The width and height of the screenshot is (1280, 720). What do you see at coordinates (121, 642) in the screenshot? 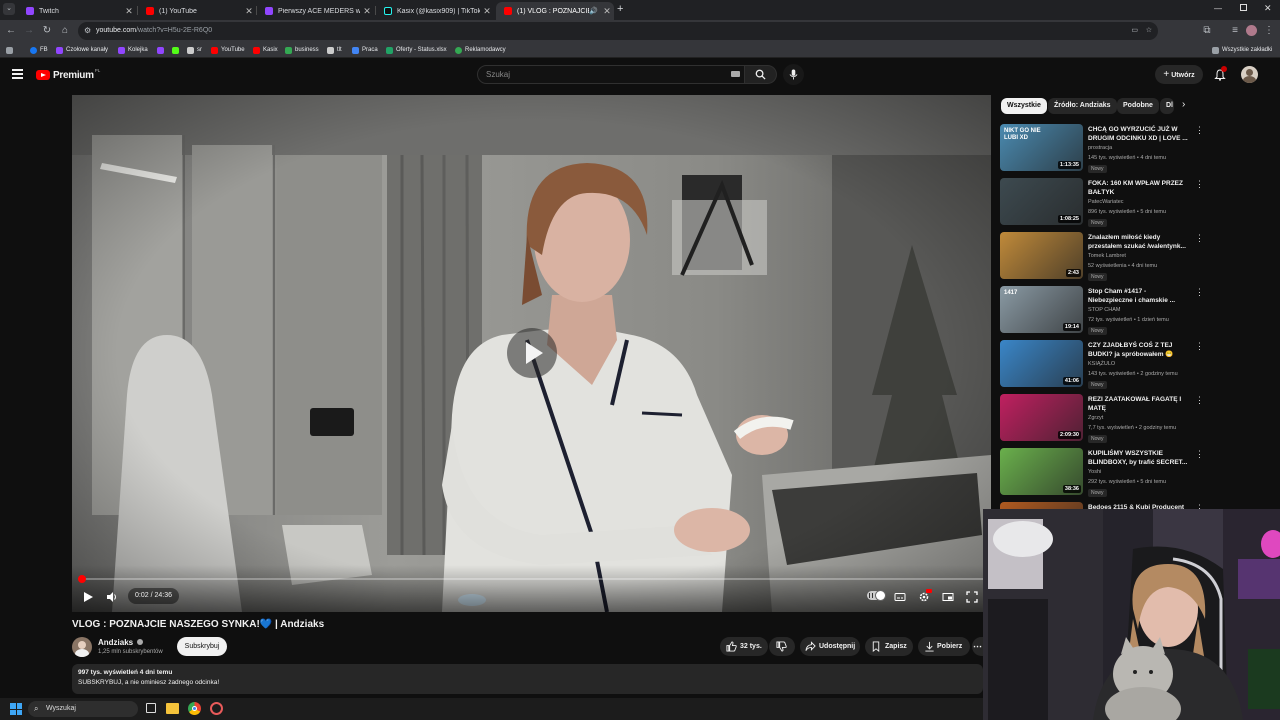
I see `channel-name: Andziaks` at bounding box center [121, 642].